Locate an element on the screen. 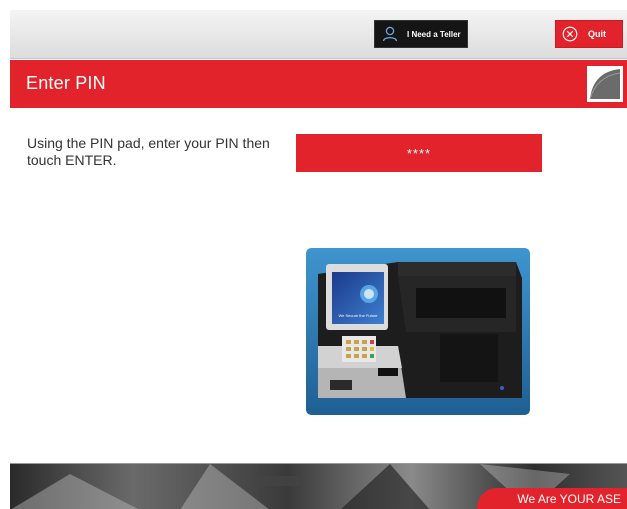  pin-pad-device-image: We Secure the Future is located at coordinates (418, 331).